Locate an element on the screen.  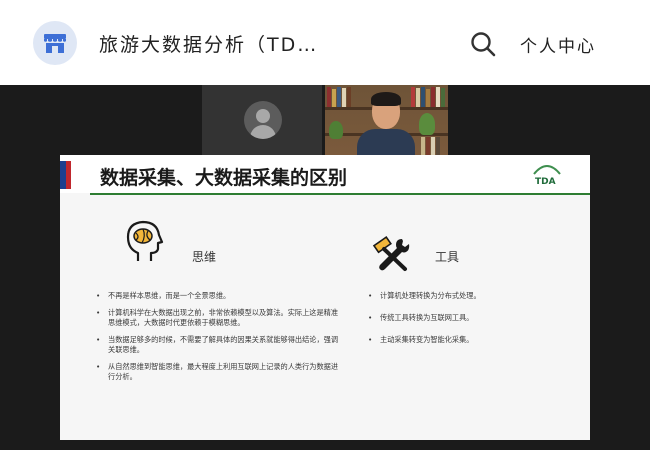
slide-header: 数据采集、大数据采集的区别 TDA is located at coordinates (325, 174).